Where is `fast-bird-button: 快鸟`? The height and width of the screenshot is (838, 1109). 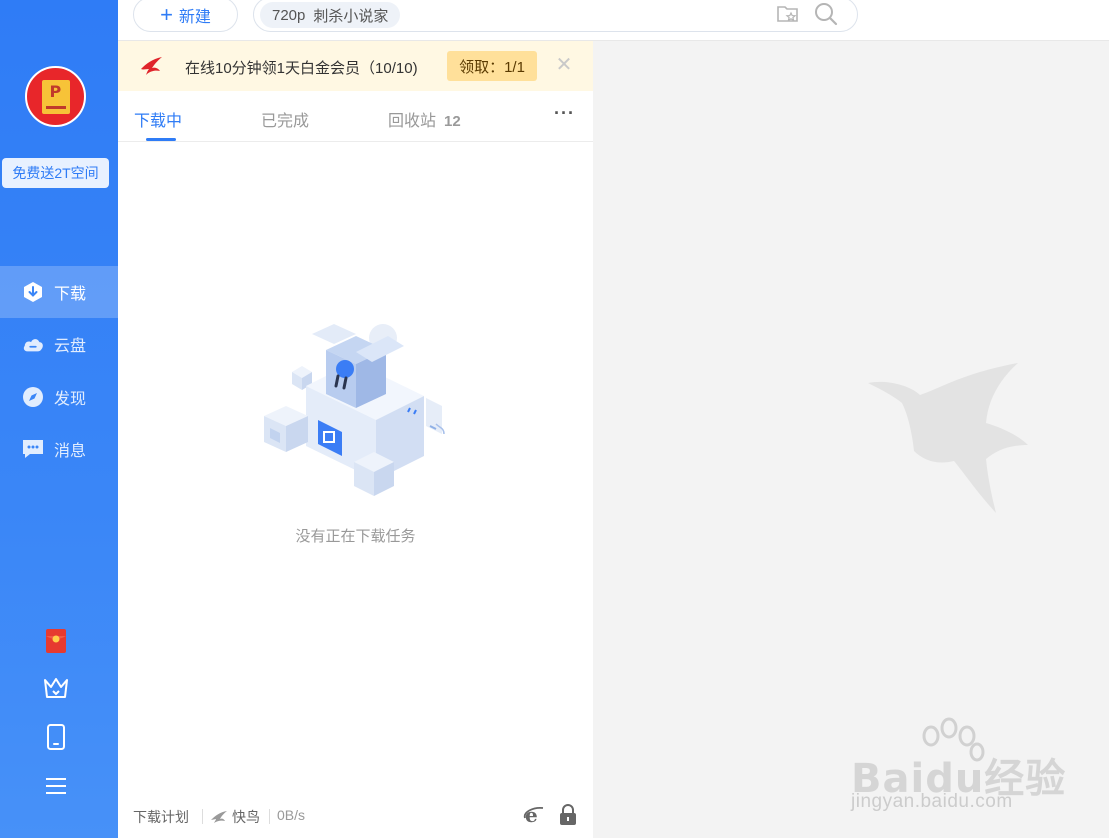 fast-bird-button: 快鸟 is located at coordinates (235, 817).